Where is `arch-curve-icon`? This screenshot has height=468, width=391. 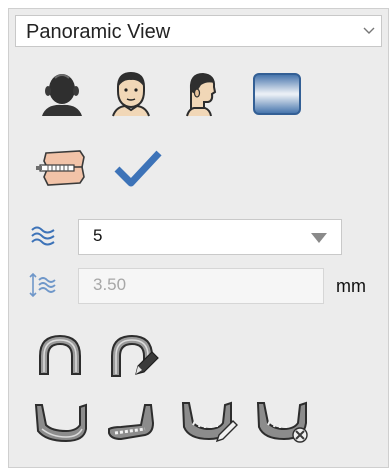
arch-curve-icon is located at coordinates (60, 354).